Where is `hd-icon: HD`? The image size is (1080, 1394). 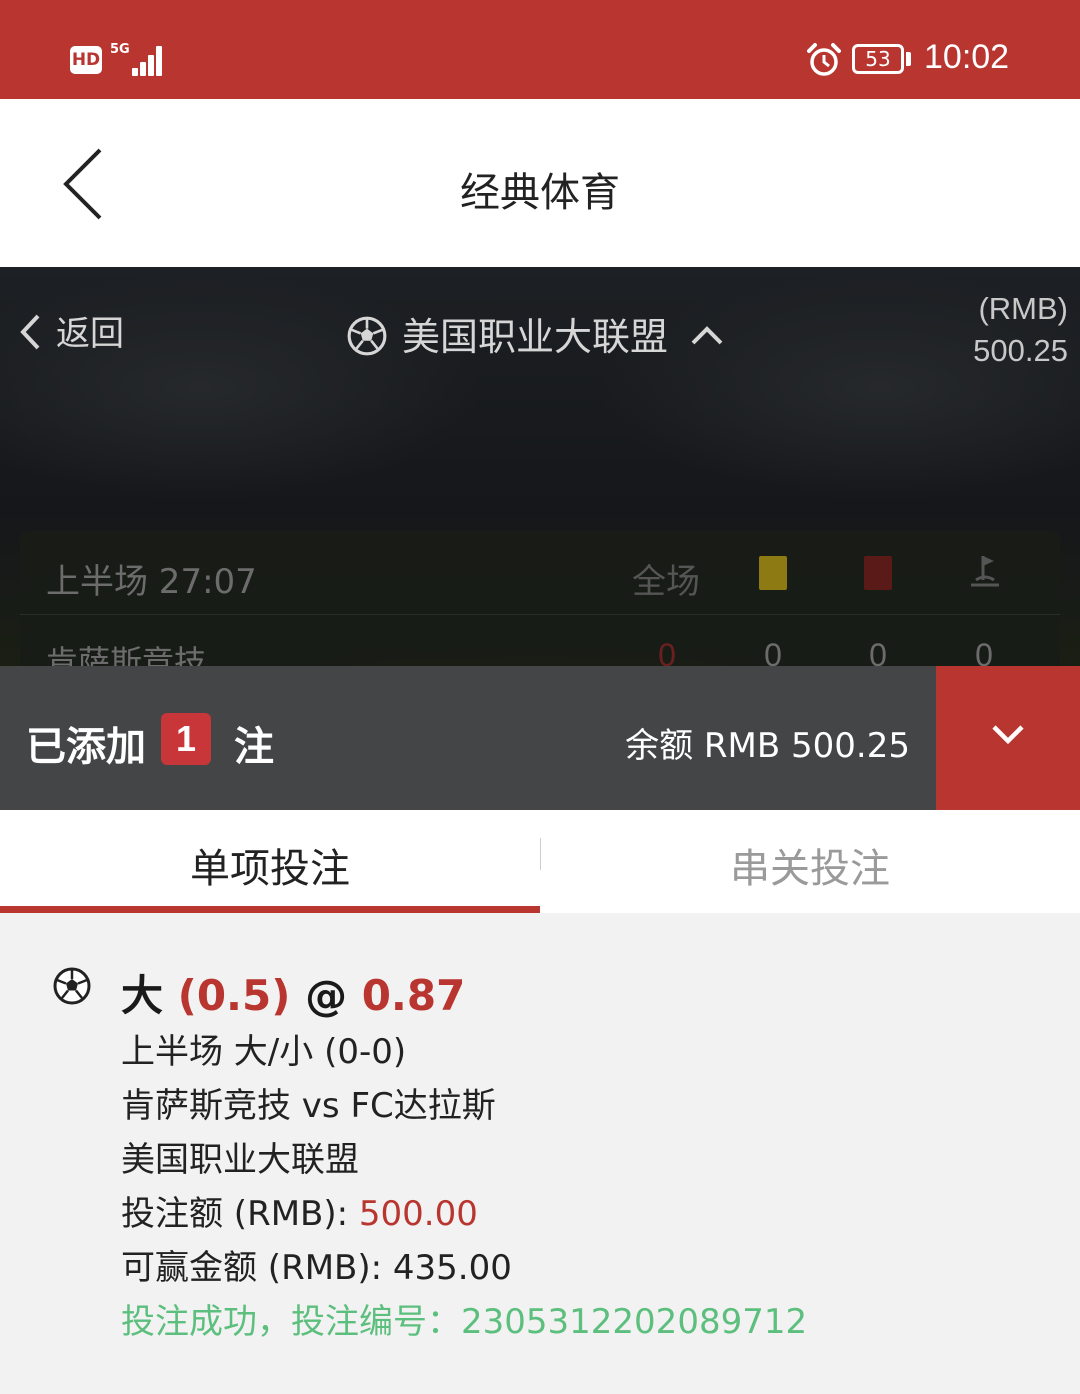 hd-icon: HD is located at coordinates (86, 60).